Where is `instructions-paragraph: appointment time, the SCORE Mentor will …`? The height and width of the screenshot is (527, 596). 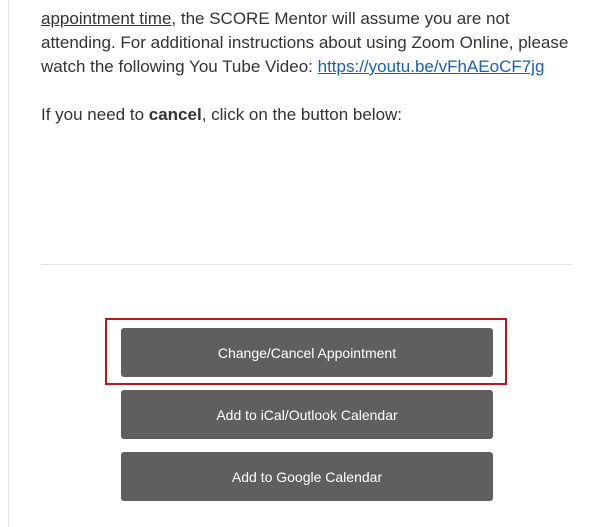
instructions-paragraph: appointment time, the SCORE Mentor will … is located at coordinates (311, 43).